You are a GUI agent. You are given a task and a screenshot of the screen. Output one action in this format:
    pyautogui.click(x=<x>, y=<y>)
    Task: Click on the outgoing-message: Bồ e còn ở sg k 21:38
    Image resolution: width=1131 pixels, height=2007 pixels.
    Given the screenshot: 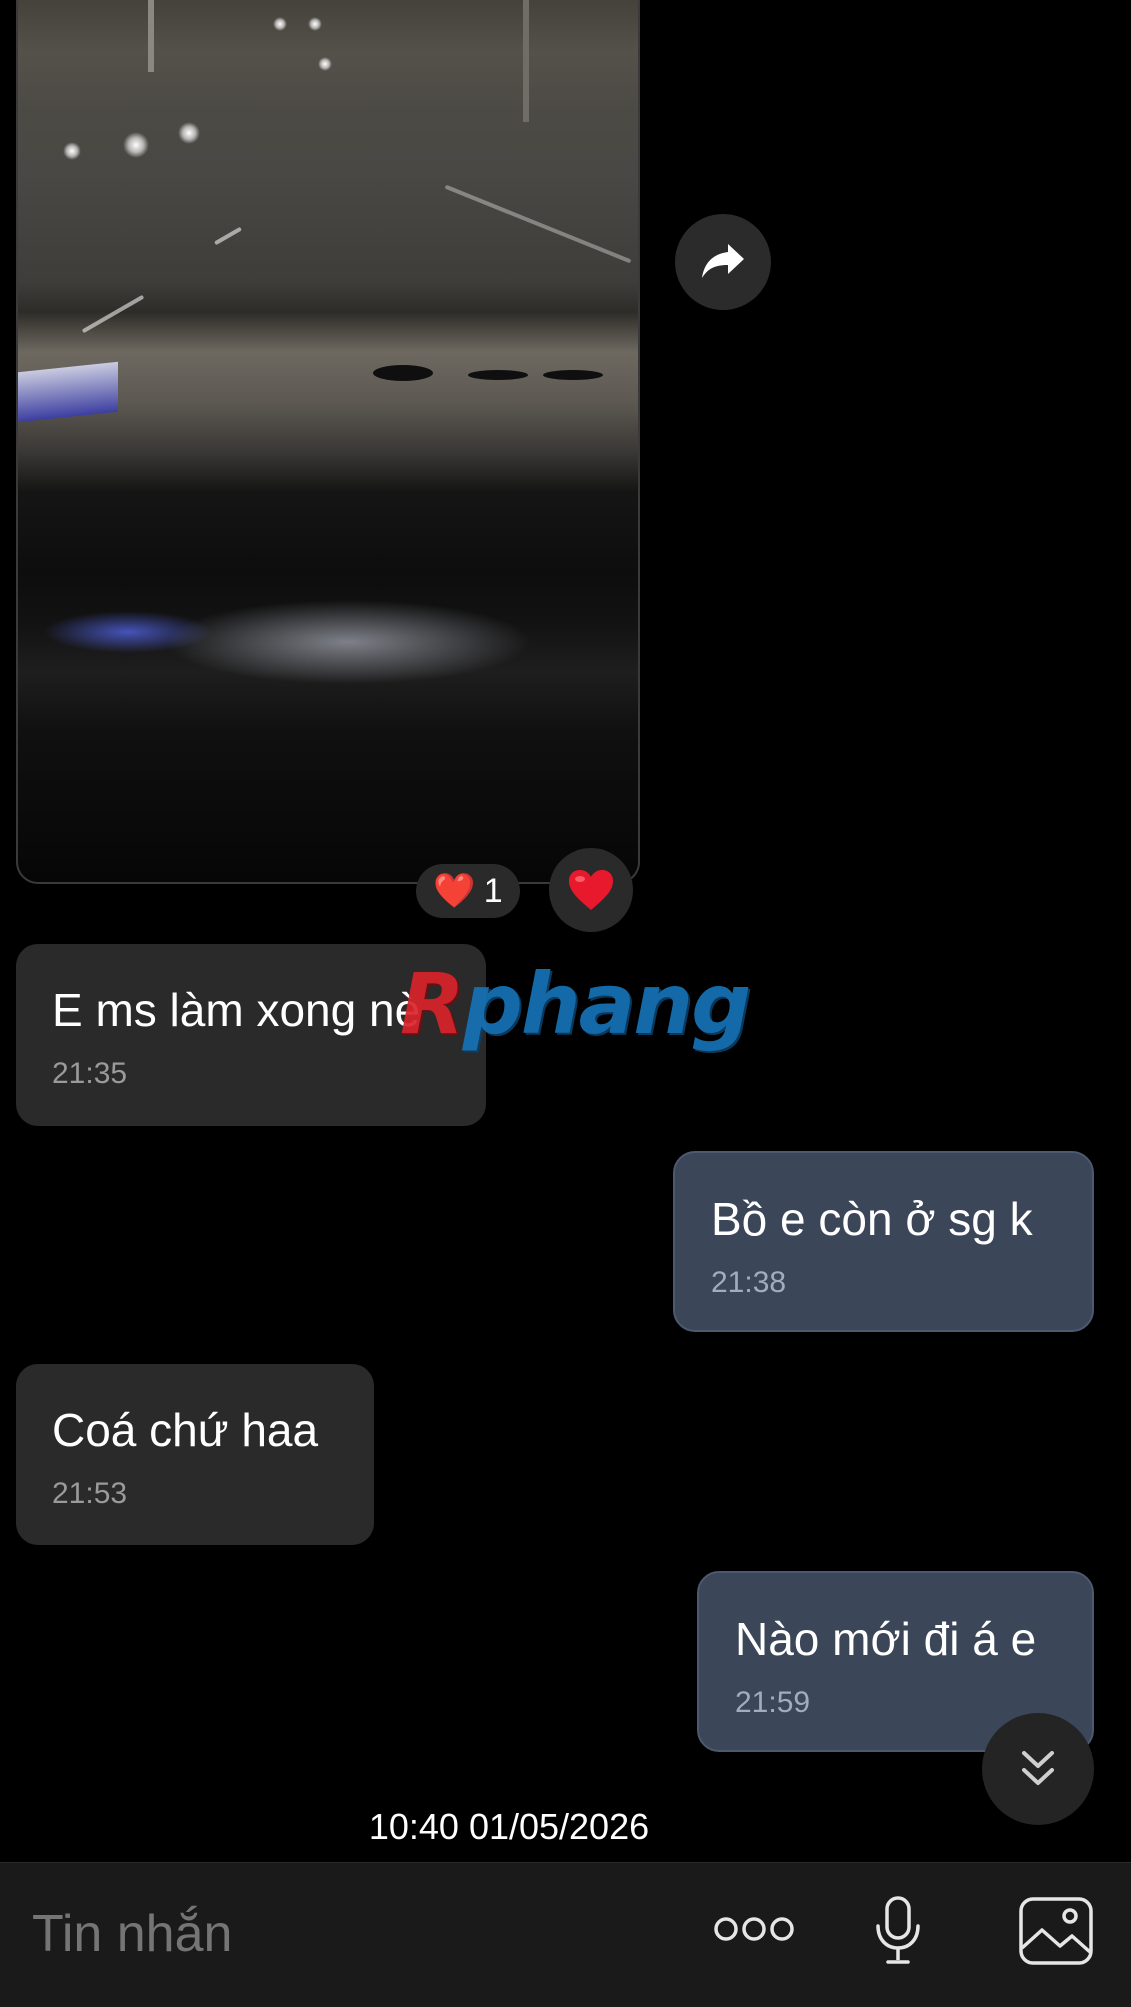 What is the action you would take?
    pyautogui.click(x=883, y=1241)
    